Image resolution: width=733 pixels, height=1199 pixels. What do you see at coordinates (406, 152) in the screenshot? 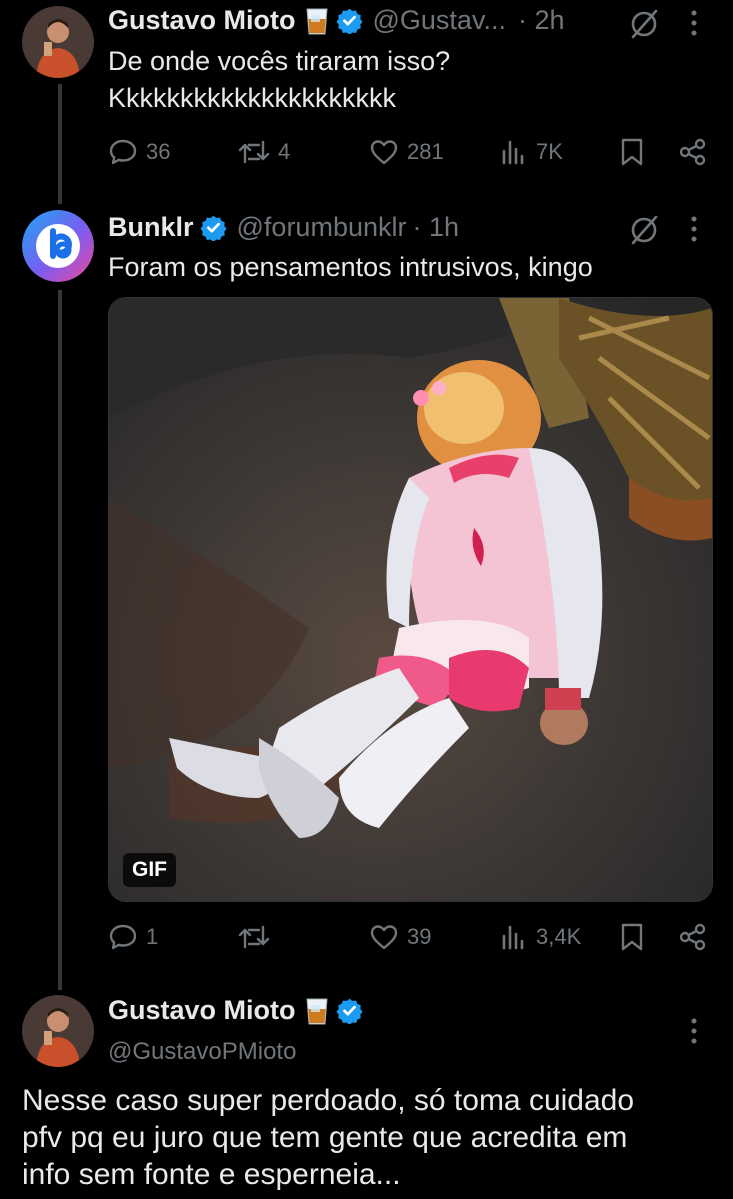
I see `like-button: 281` at bounding box center [406, 152].